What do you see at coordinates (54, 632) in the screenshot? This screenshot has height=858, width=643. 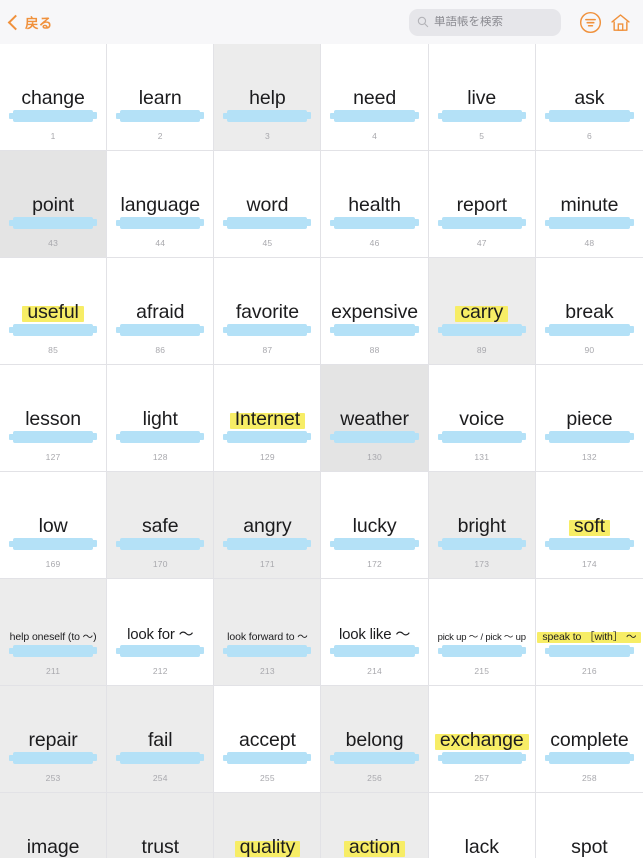 I see `word-cell: help oneself (to ～) 211` at bounding box center [54, 632].